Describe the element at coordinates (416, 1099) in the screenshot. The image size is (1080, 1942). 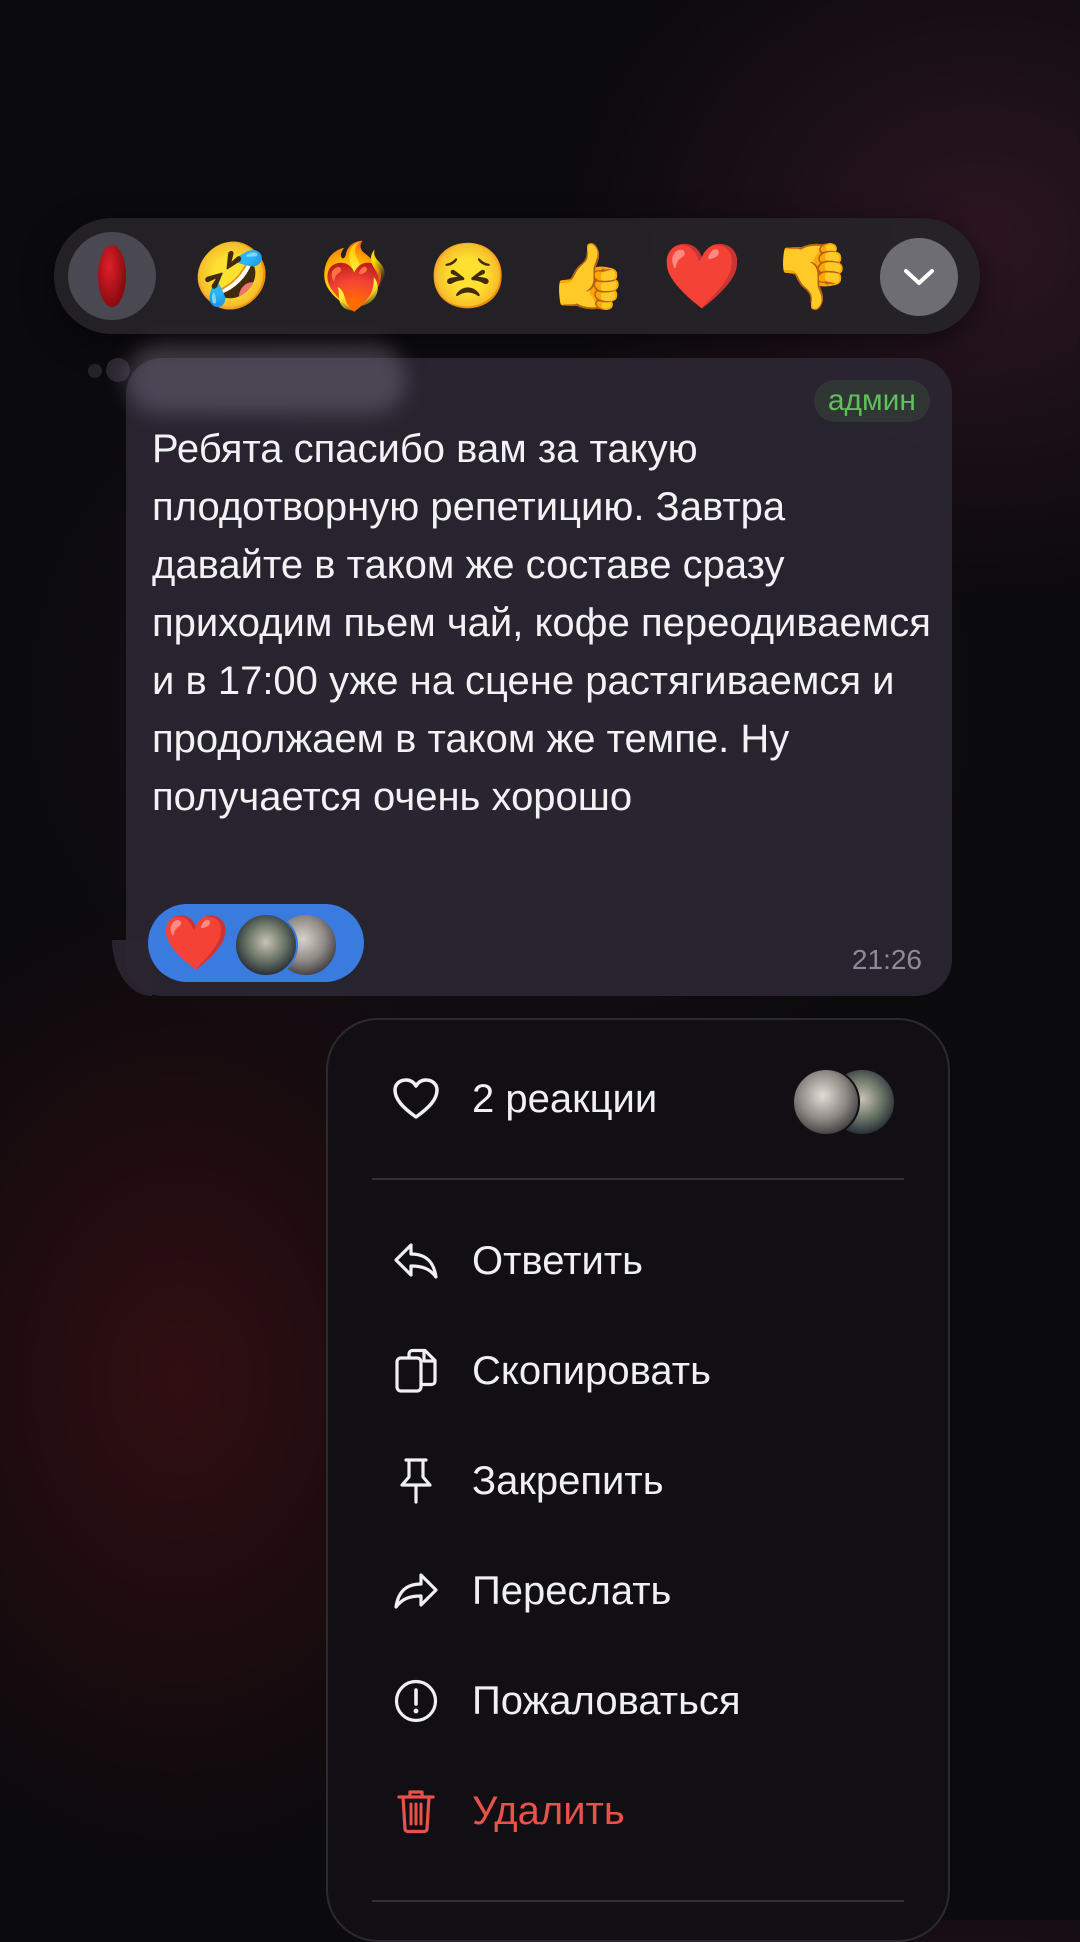
I see `heart-outline-icon` at that location.